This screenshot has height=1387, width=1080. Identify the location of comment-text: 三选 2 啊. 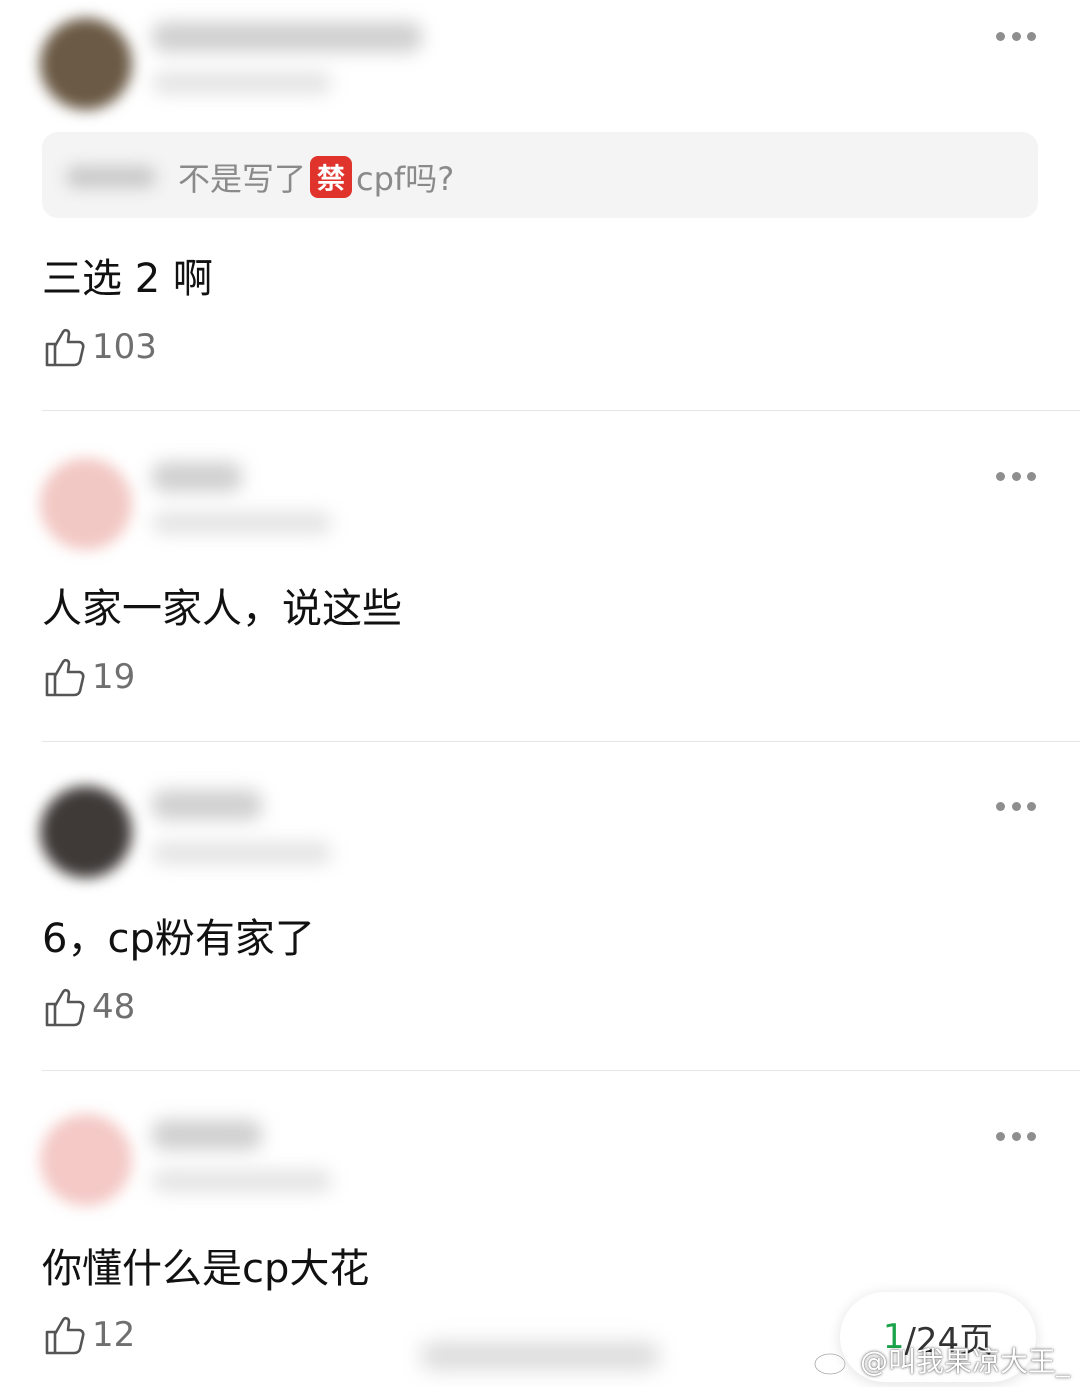
(127, 279).